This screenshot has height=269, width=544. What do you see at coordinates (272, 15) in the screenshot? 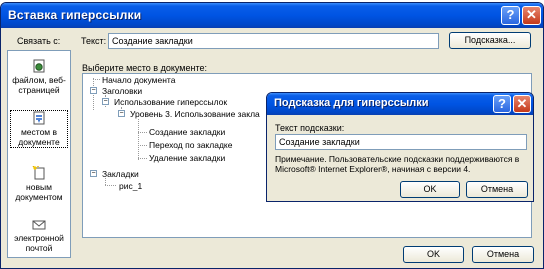
I see `title-bar: Вставка гиперссылки ? ✕` at bounding box center [272, 15].